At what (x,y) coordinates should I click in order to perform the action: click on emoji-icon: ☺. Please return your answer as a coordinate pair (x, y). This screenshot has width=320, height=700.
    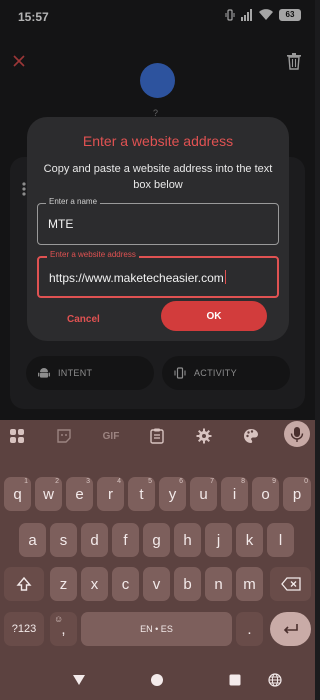
    Looking at the image, I should click on (59, 619).